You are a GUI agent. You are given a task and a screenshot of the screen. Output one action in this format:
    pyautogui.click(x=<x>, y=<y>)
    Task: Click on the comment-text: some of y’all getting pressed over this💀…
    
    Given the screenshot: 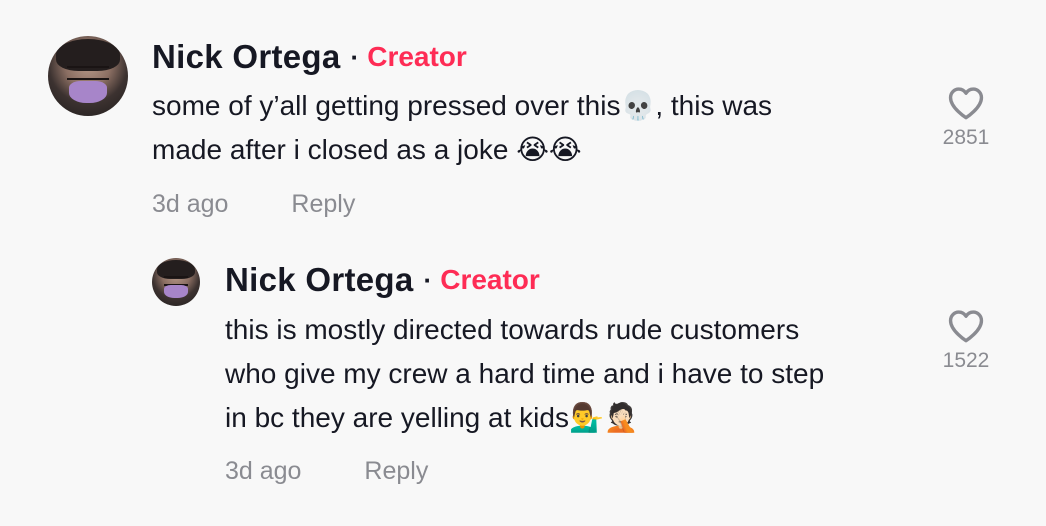 What is the action you would take?
    pyautogui.click(x=532, y=128)
    